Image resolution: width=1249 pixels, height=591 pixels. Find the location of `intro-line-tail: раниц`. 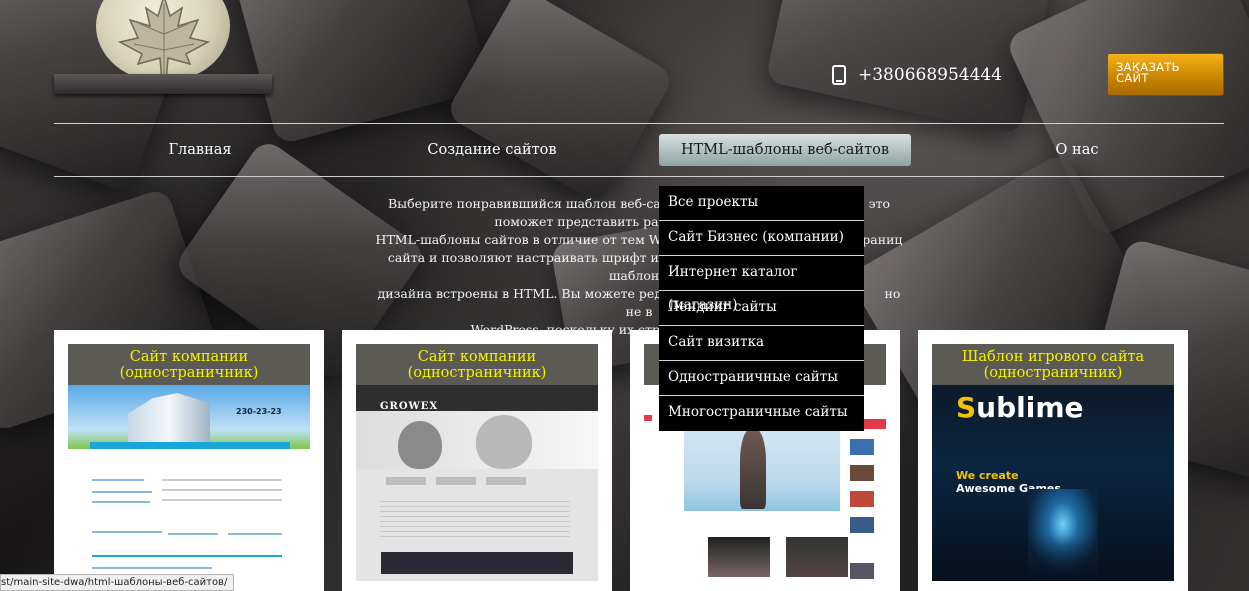

intro-line-tail: раниц is located at coordinates (882, 239).